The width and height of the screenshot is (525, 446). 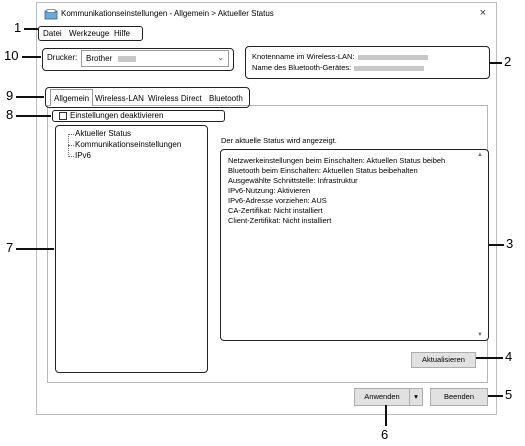 I want to click on callout-3: 3, so click(x=510, y=243).